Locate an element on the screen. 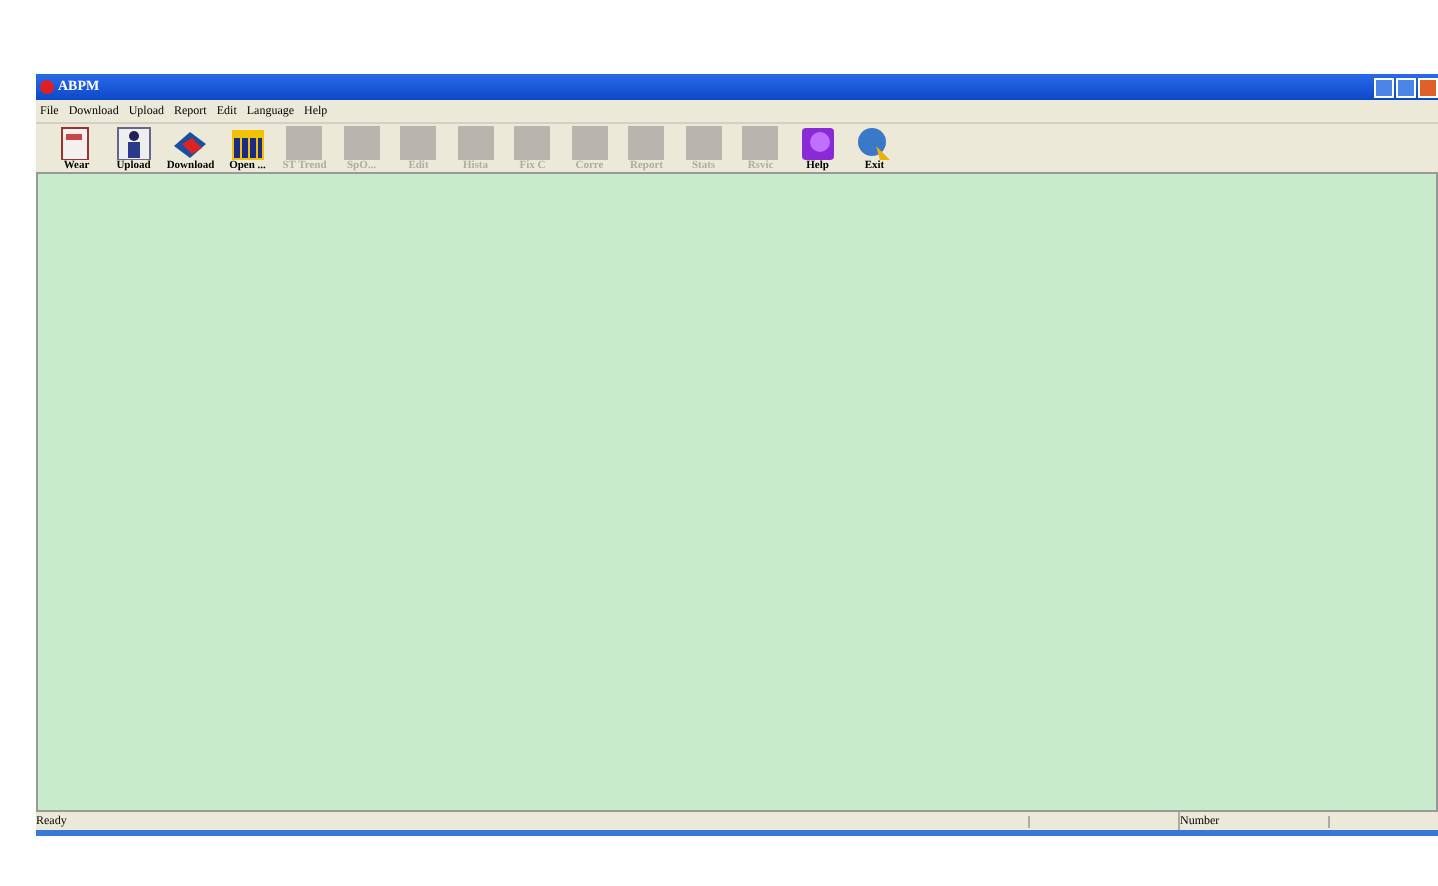  help-icon is located at coordinates (817, 142).